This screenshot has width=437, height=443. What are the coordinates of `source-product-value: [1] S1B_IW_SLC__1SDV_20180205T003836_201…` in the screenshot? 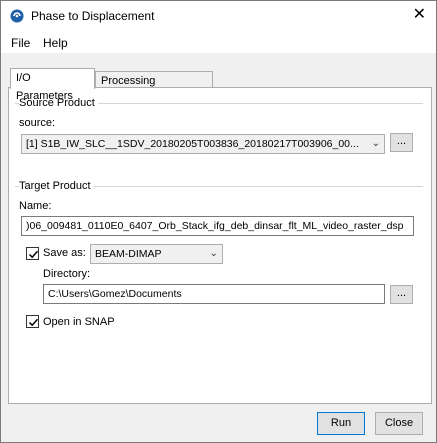 It's located at (192, 144).